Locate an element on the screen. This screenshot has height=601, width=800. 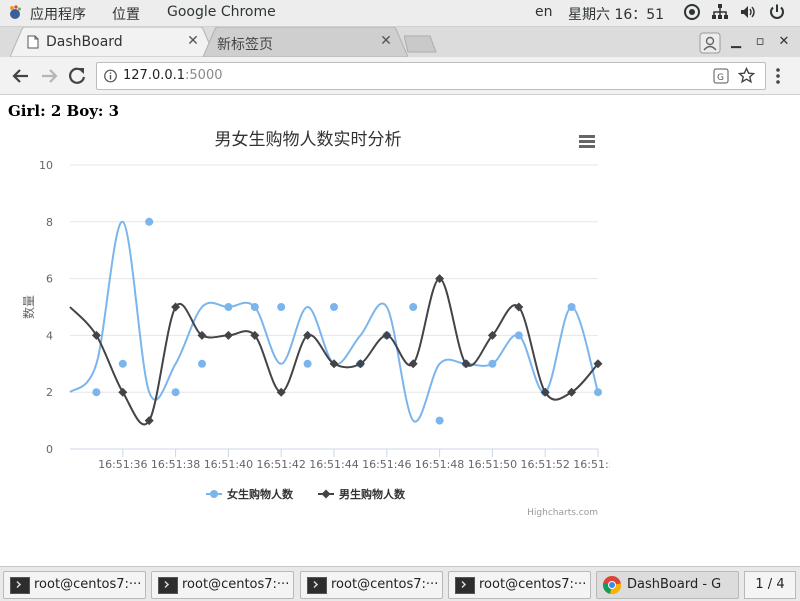
legend-item-boy: 男生购物人数 is located at coordinates (362, 494).